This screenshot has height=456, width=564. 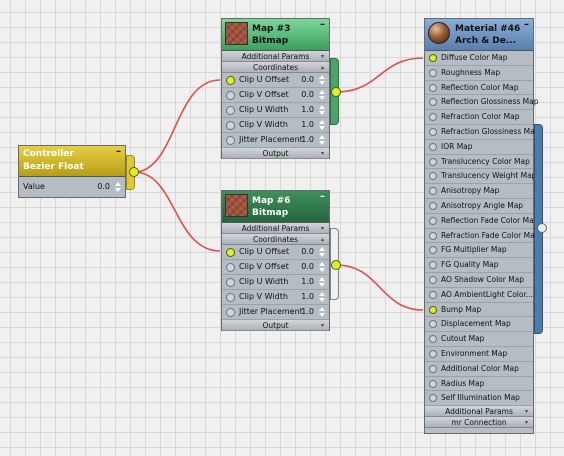 I want to click on controller-header: Controller Bezier Float –, so click(x=72, y=161).